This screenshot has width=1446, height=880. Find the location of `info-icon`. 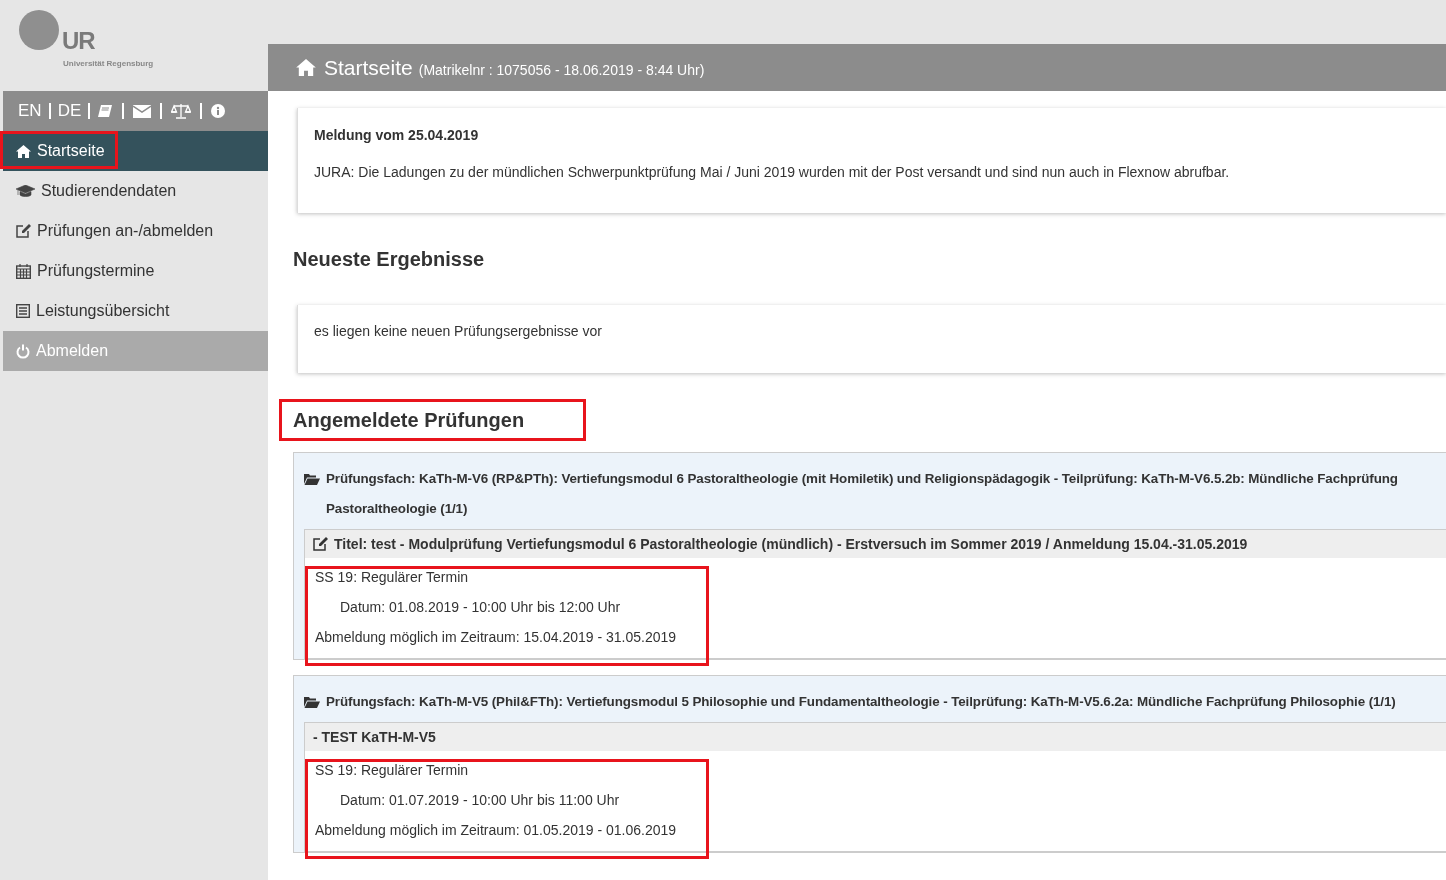

info-icon is located at coordinates (218, 111).